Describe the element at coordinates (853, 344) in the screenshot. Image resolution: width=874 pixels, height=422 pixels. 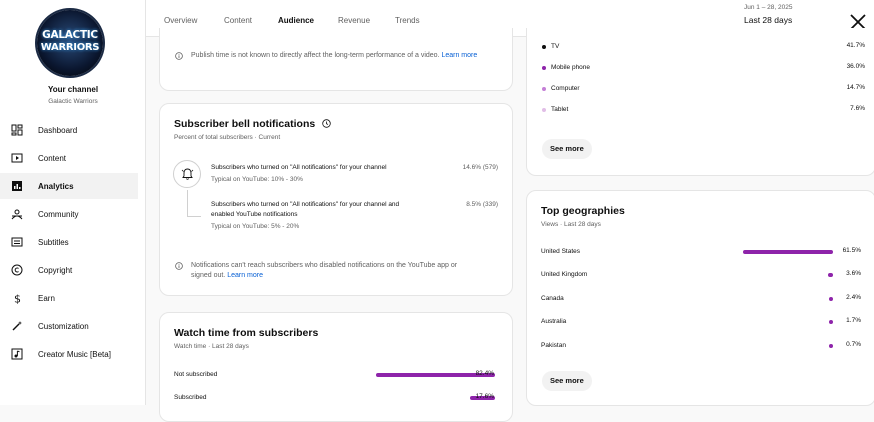
I see `geography-row-value: 0.7%` at that location.